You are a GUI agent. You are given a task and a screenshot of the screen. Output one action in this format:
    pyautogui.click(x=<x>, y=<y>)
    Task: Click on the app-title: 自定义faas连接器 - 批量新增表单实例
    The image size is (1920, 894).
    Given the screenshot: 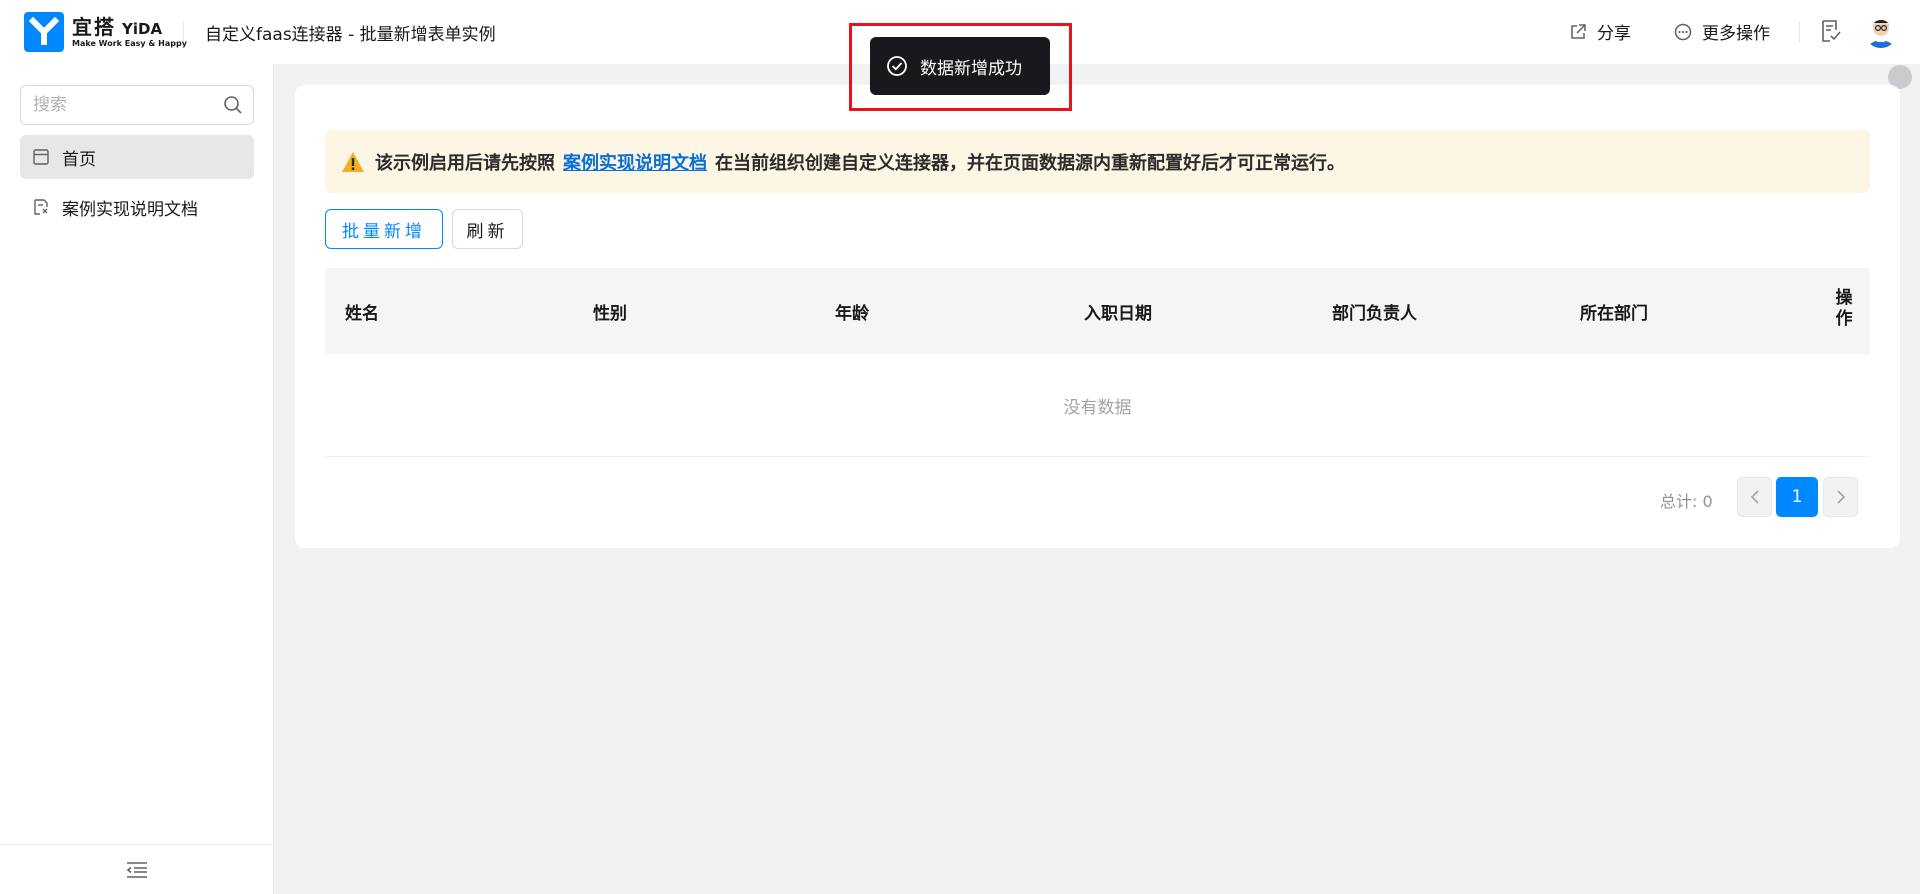 What is the action you would take?
    pyautogui.click(x=350, y=35)
    